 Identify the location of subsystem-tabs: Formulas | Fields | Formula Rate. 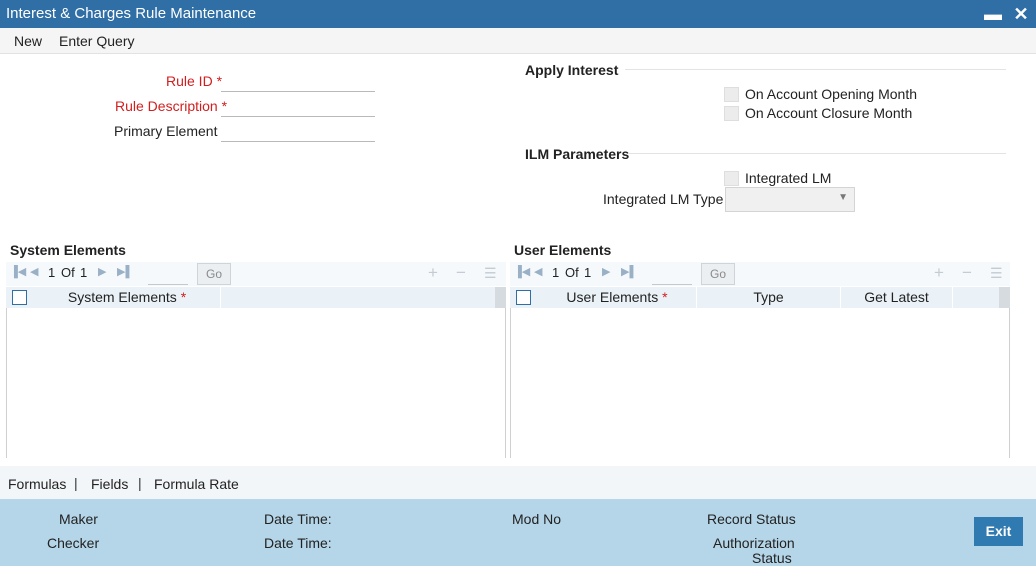
(518, 482).